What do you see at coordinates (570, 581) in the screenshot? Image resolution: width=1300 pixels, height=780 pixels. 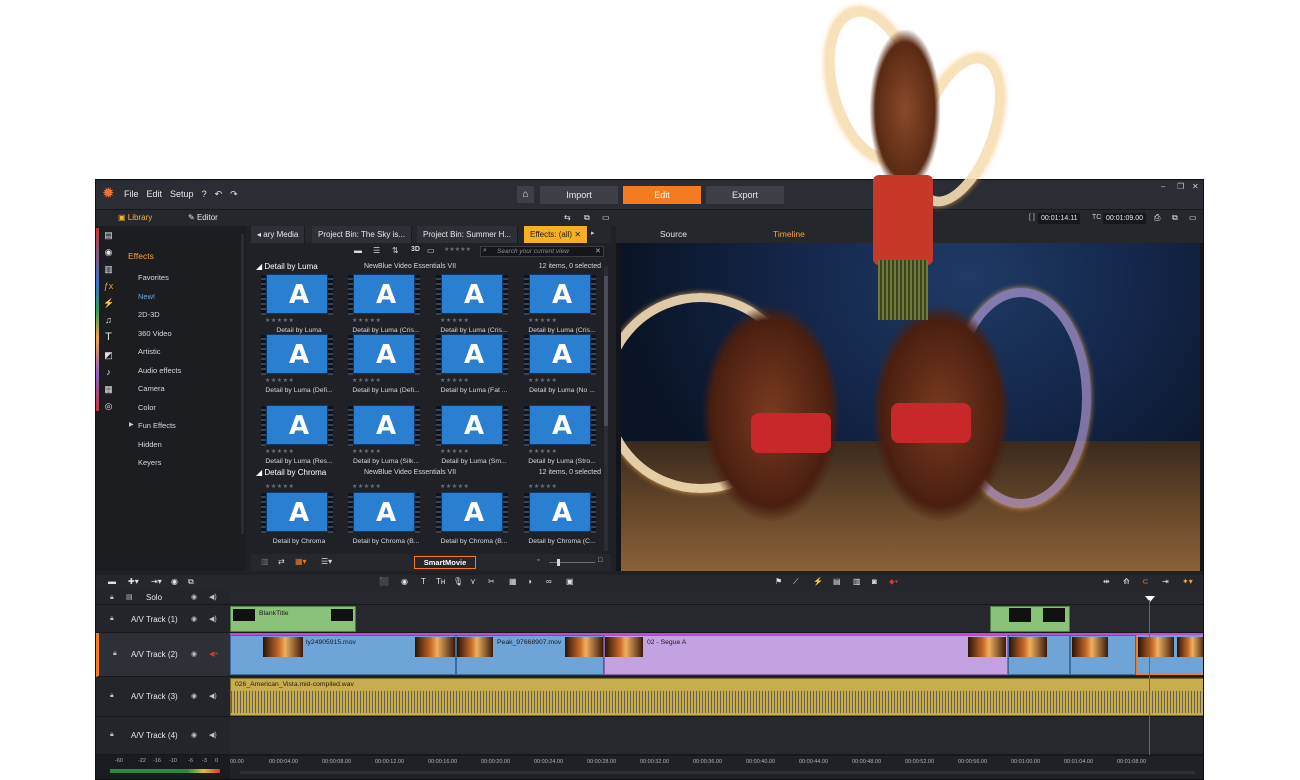 I see `mask-tool-icon: ▣` at bounding box center [570, 581].